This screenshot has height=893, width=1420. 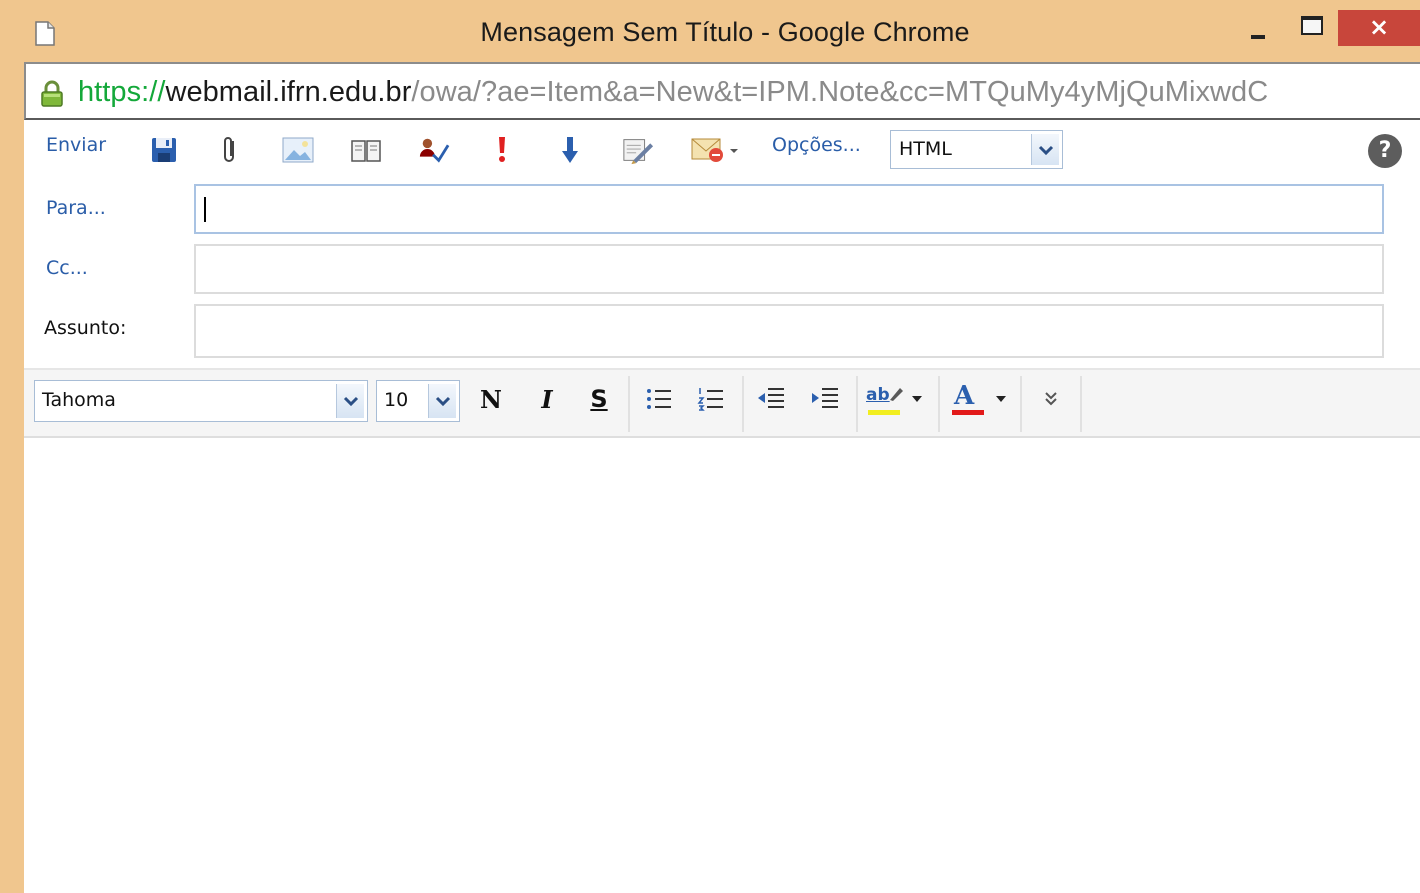 What do you see at coordinates (884, 412) in the screenshot?
I see `highlight-color-swatch` at bounding box center [884, 412].